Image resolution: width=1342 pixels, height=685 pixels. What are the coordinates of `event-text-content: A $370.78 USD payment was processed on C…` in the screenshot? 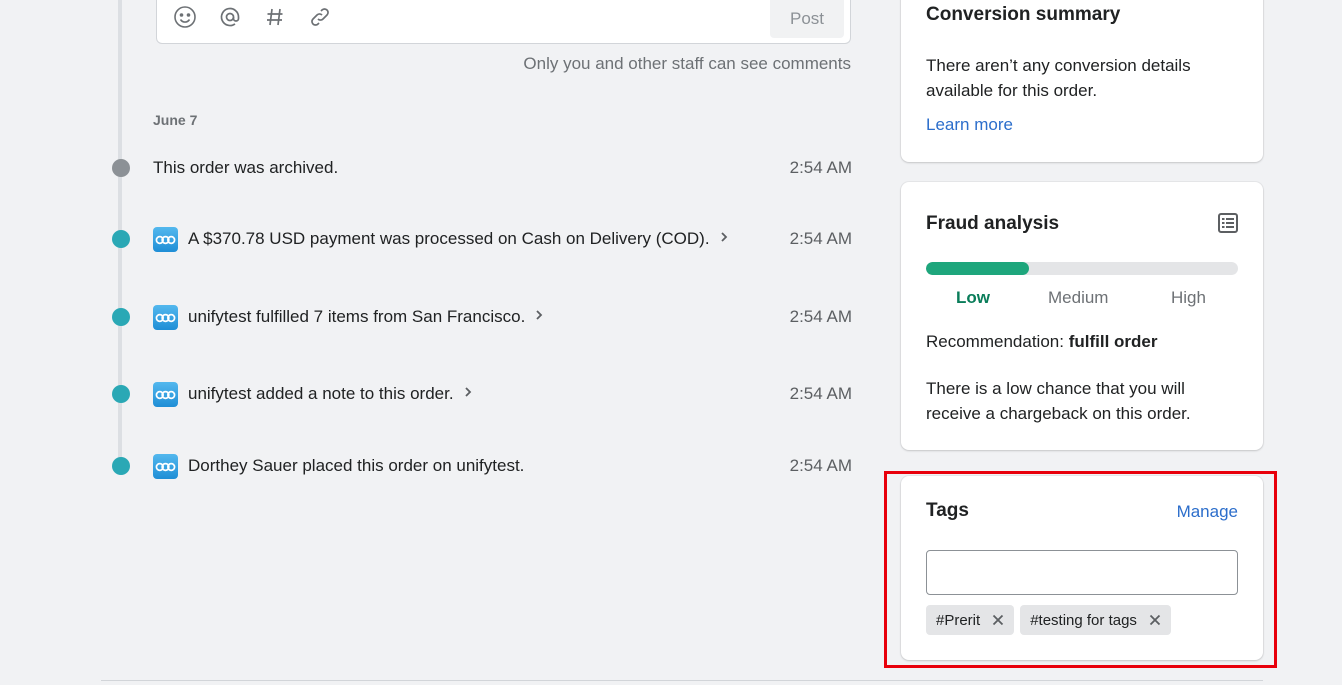 It's located at (449, 238).